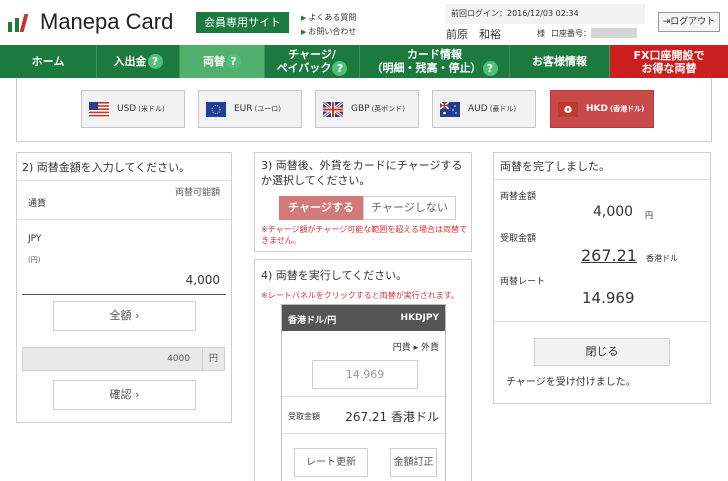 Image resolution: width=728 pixels, height=481 pixels. I want to click on rate-value: 14.969, so click(608, 298).